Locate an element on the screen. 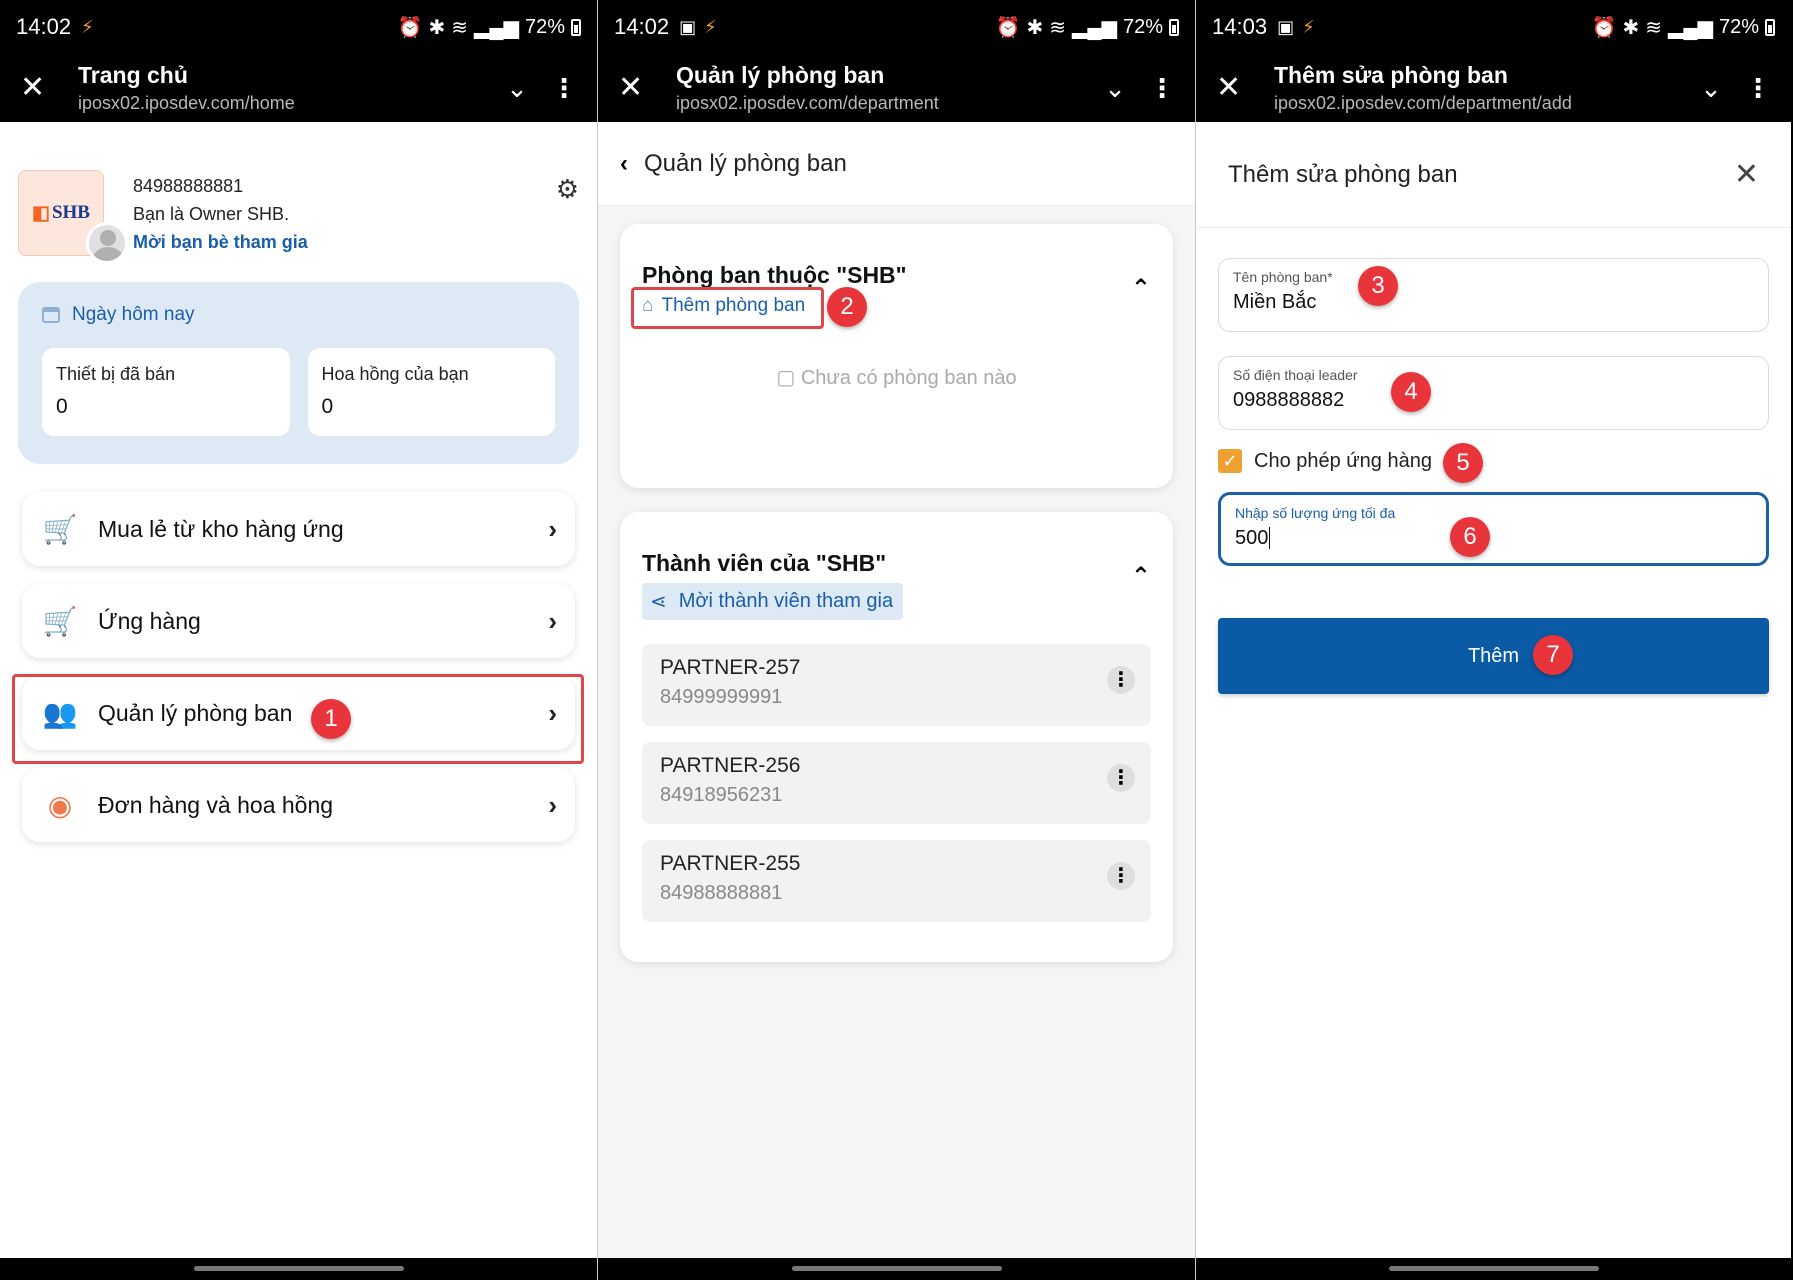 The height and width of the screenshot is (1280, 1793). field-label: Số điện thoại leader is located at coordinates (1295, 375).